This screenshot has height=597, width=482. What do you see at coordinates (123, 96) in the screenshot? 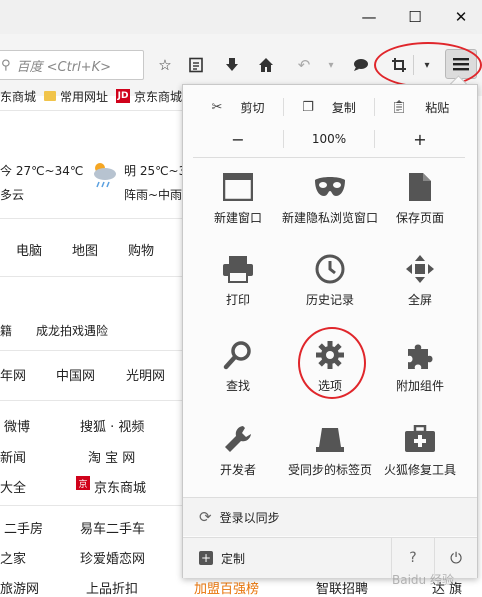
I see `jd-logo-icon: JD` at bounding box center [123, 96].